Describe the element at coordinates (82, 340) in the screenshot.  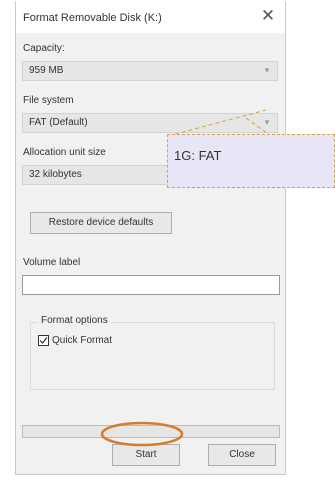
I see `quick-format-label: Quick Format` at that location.